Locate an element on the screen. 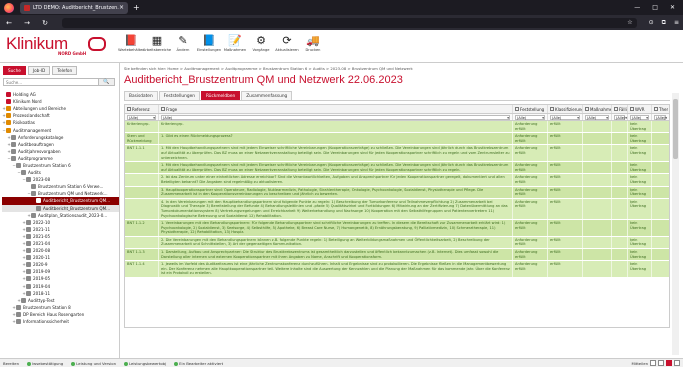 The width and height of the screenshot is (683, 367). tree-item: +2020-11 is located at coordinates (60, 257).